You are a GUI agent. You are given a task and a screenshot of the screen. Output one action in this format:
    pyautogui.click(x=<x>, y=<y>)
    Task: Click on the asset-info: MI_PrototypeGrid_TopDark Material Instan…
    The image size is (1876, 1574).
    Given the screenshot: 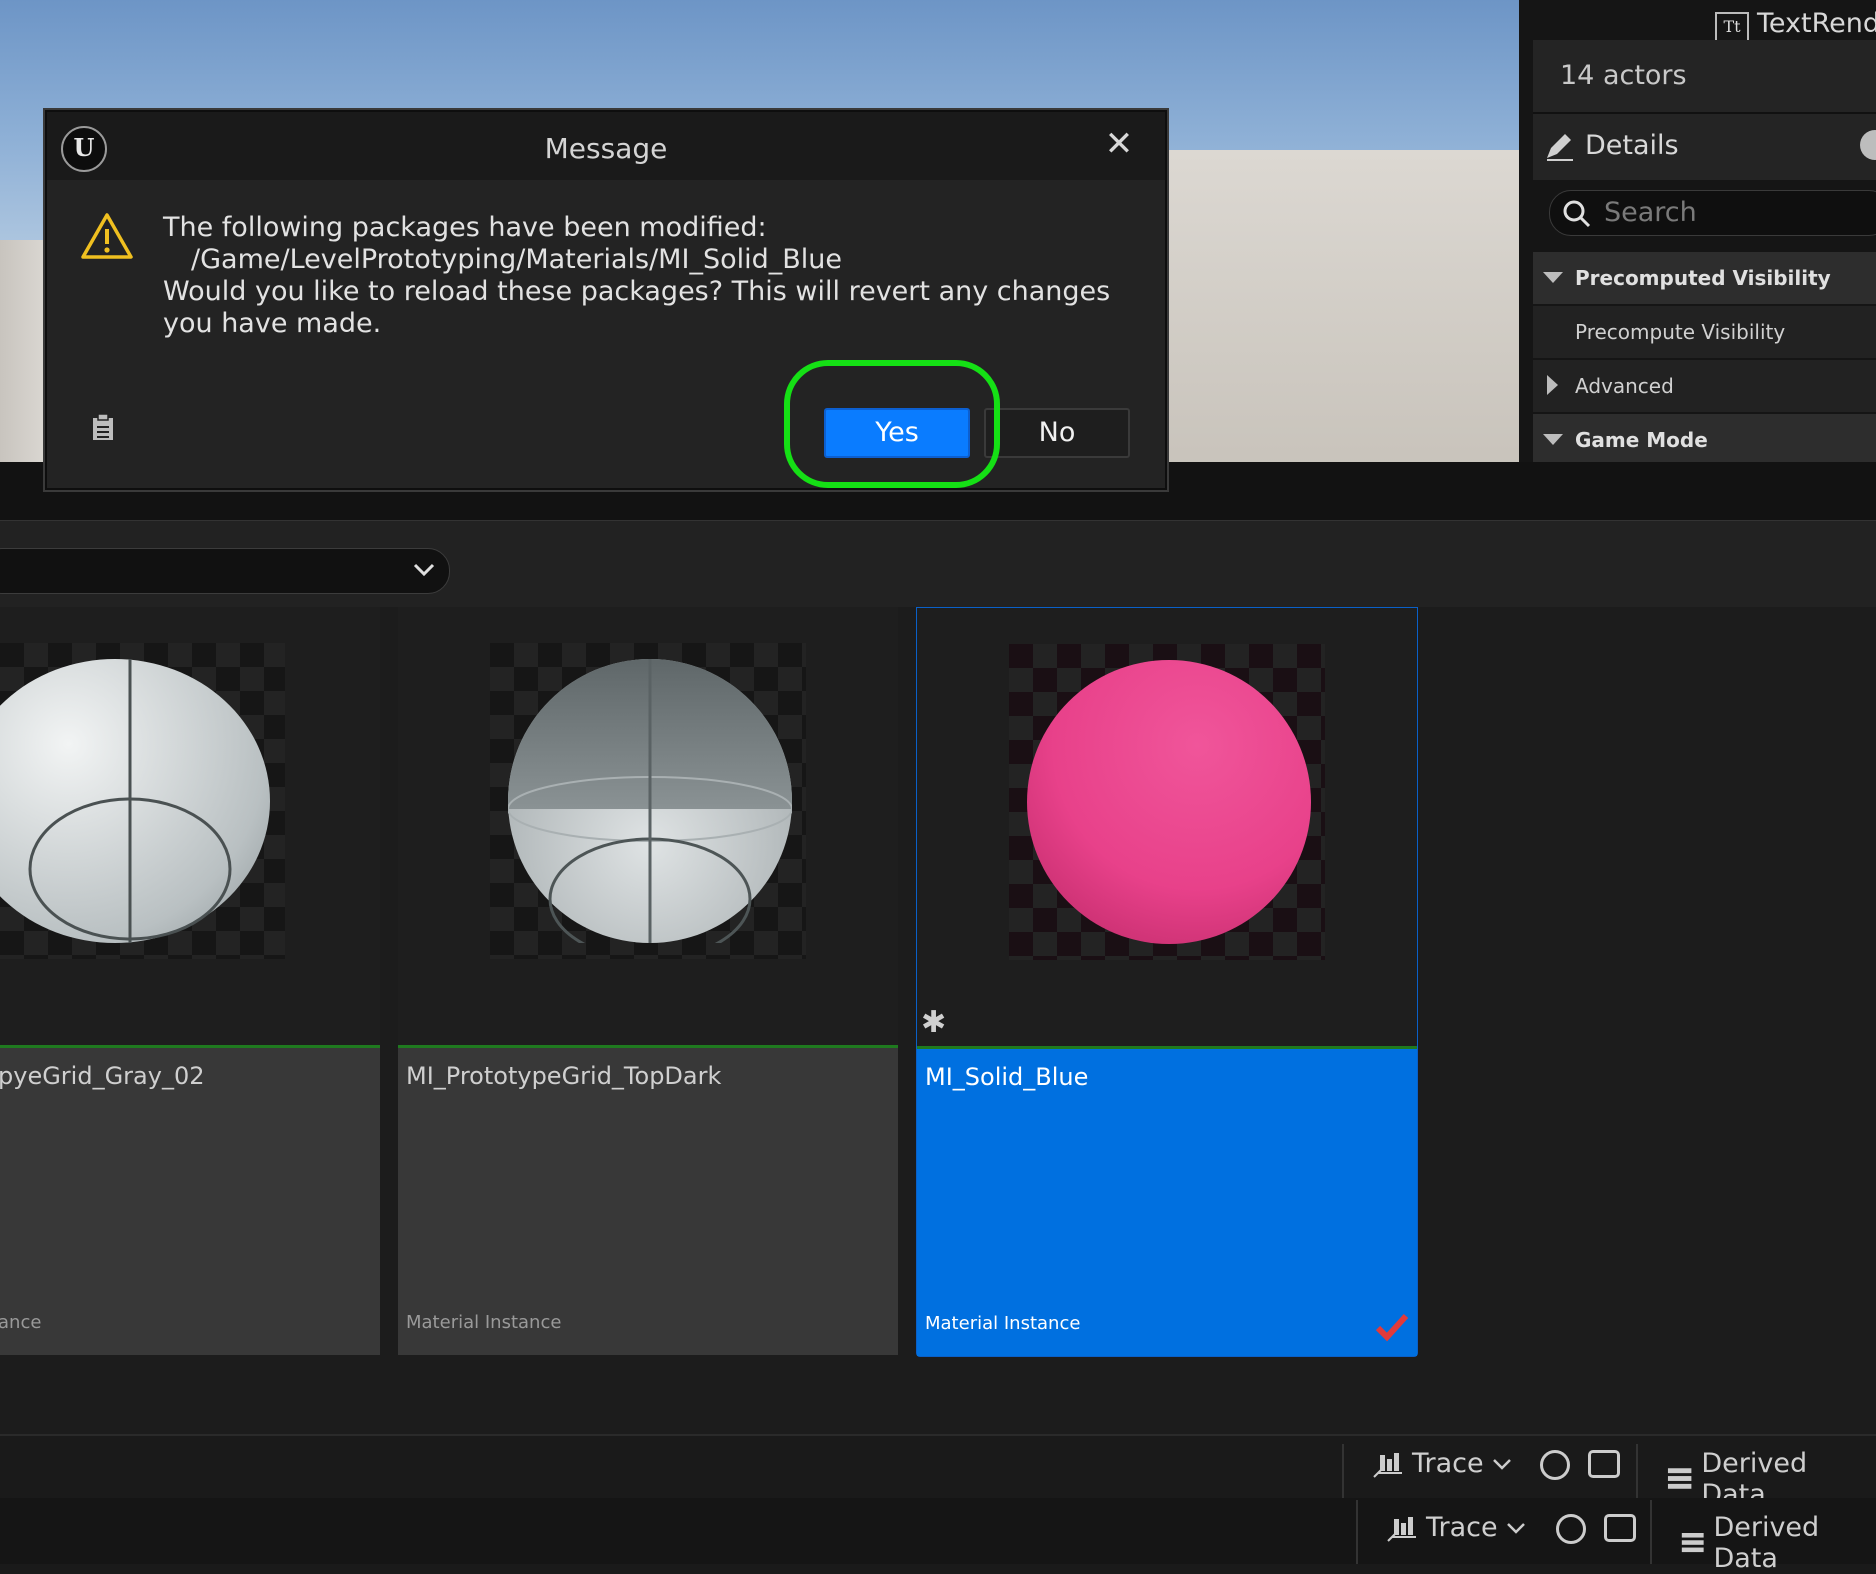 What is the action you would take?
    pyautogui.click(x=648, y=1201)
    